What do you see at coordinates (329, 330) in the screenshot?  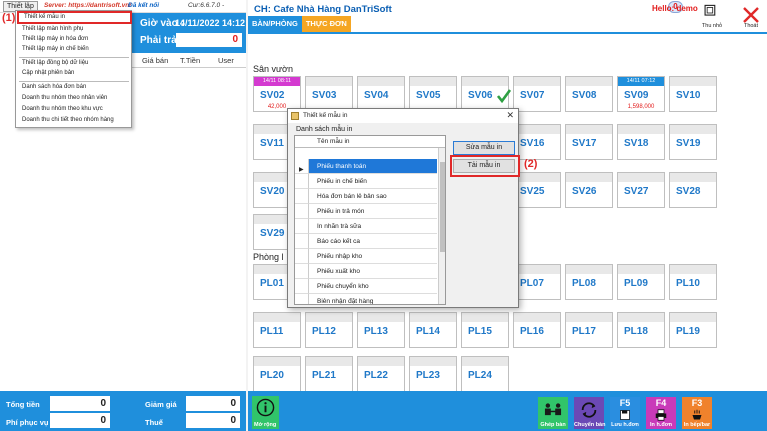 I see `room-pl12: PL12` at bounding box center [329, 330].